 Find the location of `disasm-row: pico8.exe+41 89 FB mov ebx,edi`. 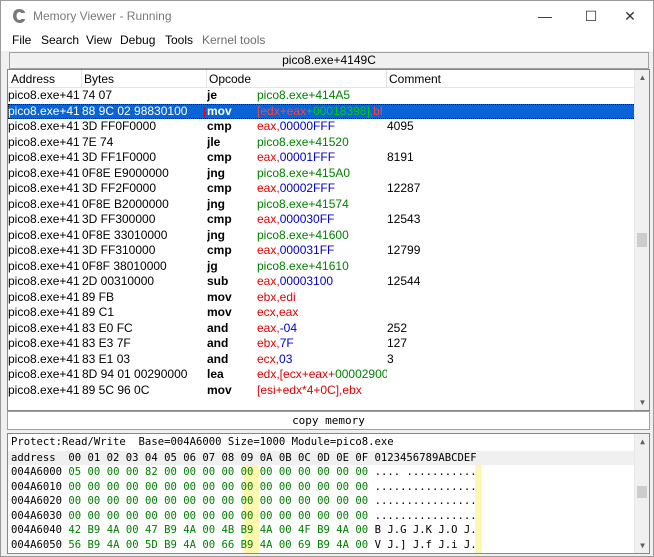

disasm-row: pico8.exe+41 89 FB mov ebx,edi is located at coordinates (322, 298).